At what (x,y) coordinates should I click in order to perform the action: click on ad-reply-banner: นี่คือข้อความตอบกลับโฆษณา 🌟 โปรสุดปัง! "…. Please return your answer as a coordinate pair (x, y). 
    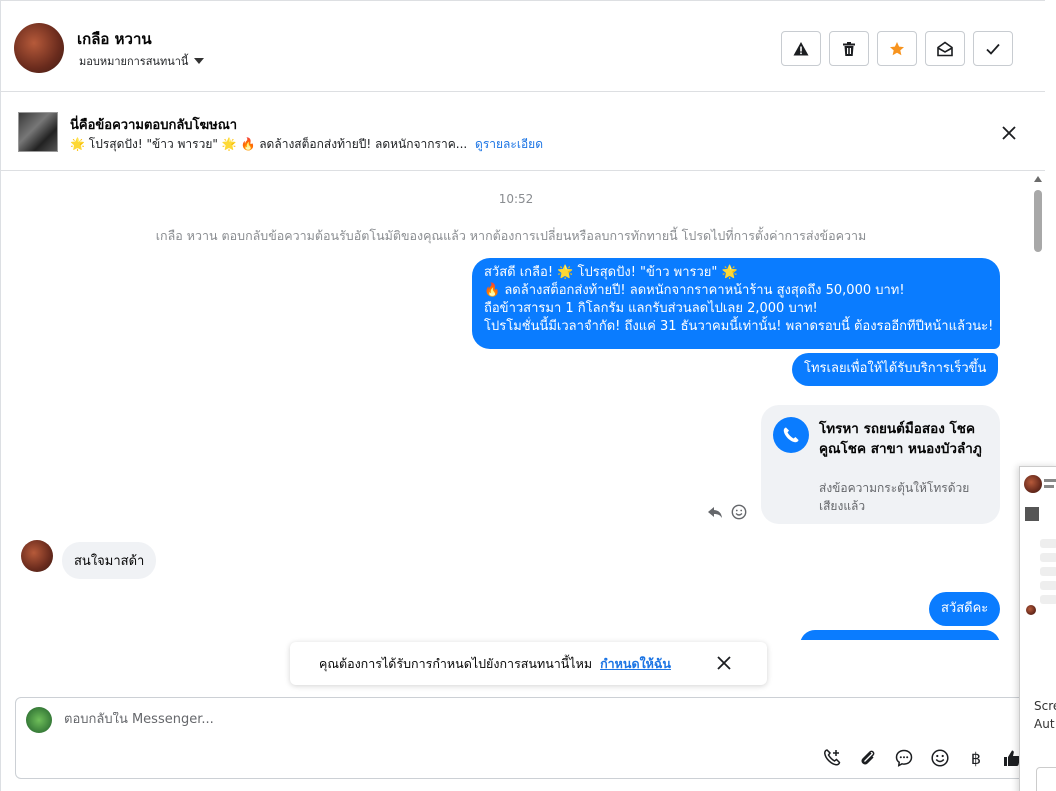
    Looking at the image, I should click on (523, 132).